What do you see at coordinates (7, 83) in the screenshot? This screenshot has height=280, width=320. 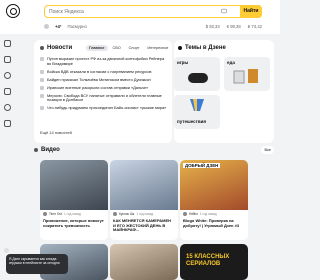 I see `left-rail` at bounding box center [7, 83].